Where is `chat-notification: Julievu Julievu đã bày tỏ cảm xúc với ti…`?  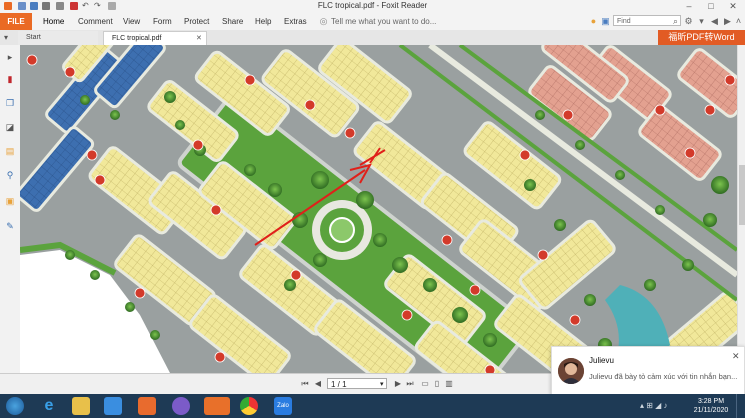 chat-notification: Julievu Julievu đã bày tỏ cảm xúc với ti… is located at coordinates (648, 370).